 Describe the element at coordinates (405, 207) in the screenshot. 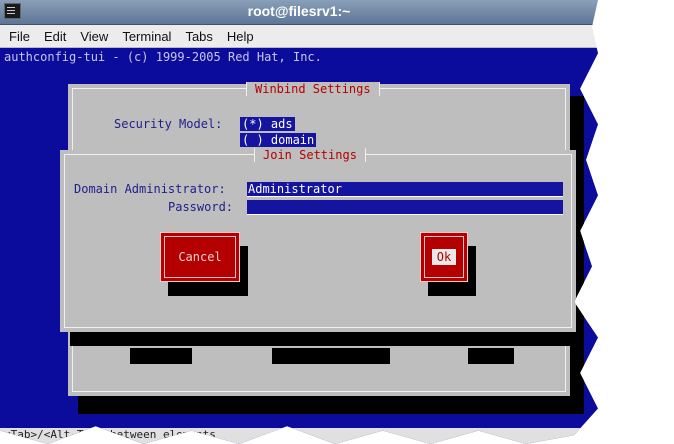

I see `password-input` at that location.